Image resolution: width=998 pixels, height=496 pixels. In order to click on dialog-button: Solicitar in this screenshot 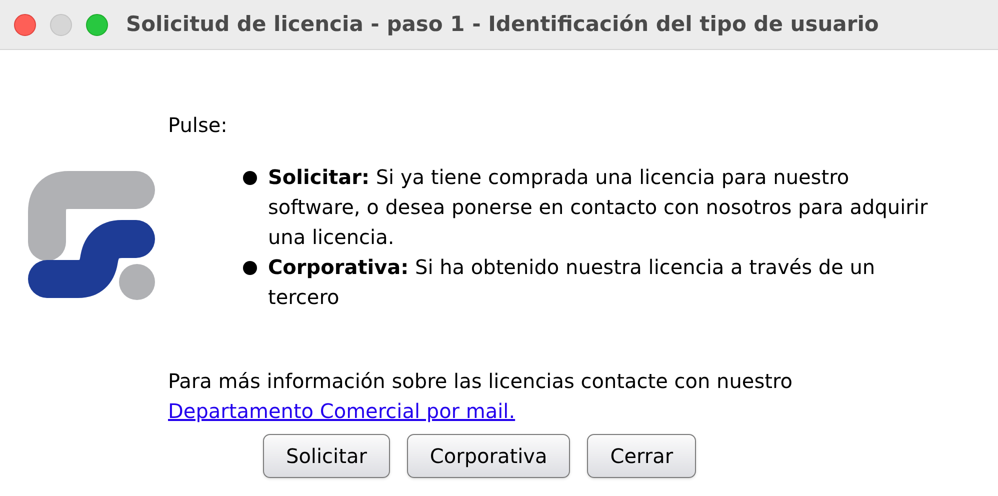, I will do `click(326, 456)`.